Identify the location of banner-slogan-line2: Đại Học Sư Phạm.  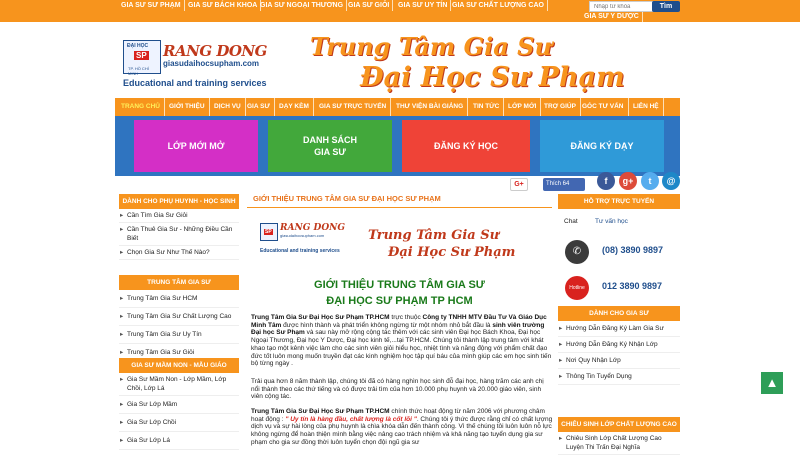
(452, 252).